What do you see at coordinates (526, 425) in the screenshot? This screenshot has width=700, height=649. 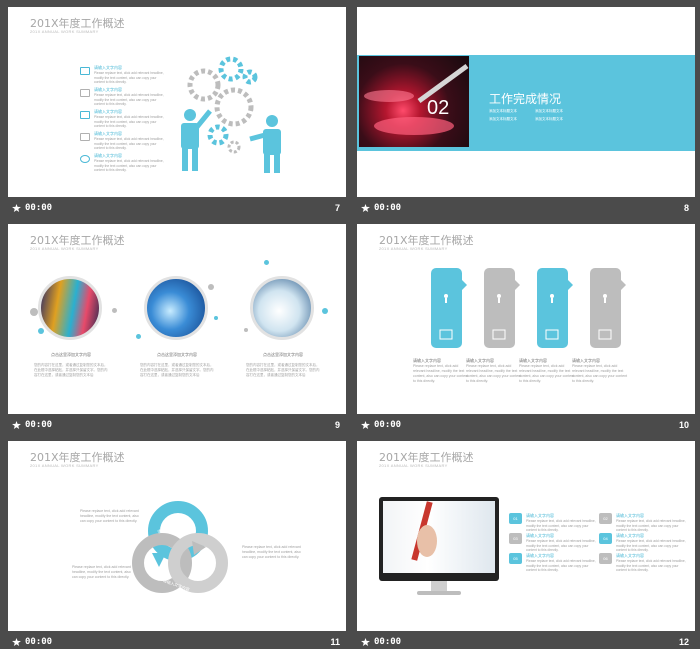 I see `slide-footer: 00:00 10` at bounding box center [526, 425].